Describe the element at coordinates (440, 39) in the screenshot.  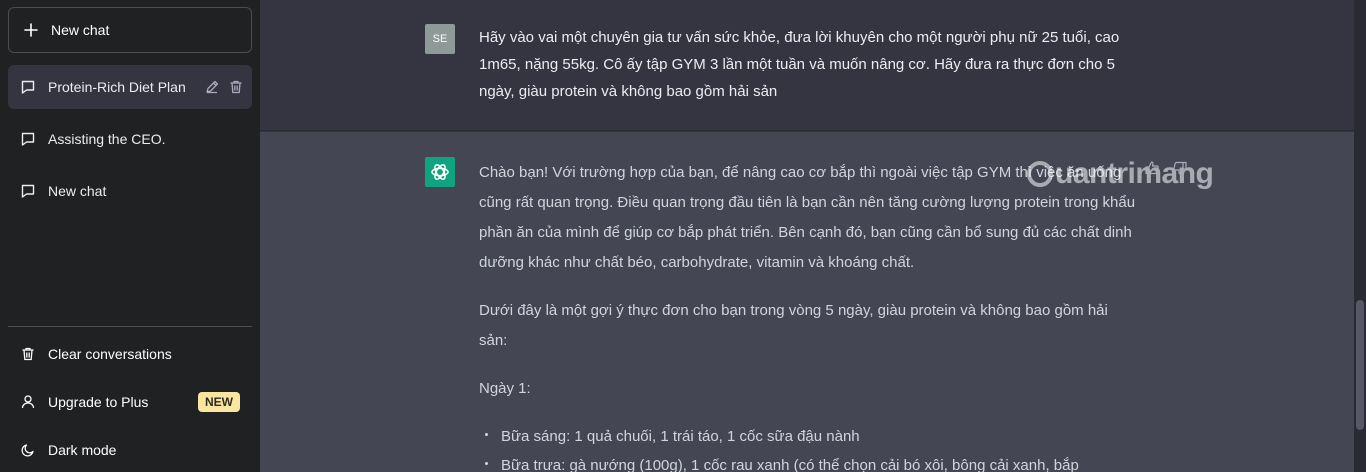
I see `user-avatar: SE` at that location.